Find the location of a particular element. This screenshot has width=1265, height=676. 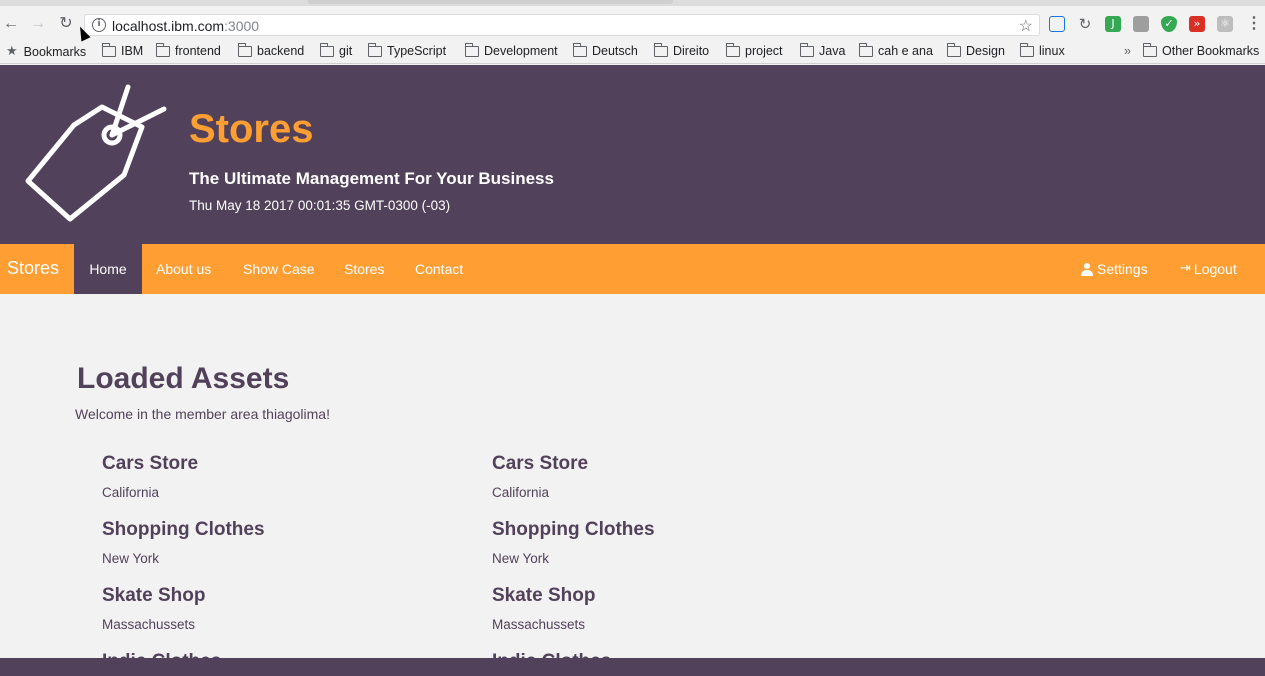

bookmark-folder: linux is located at coordinates (1042, 50).